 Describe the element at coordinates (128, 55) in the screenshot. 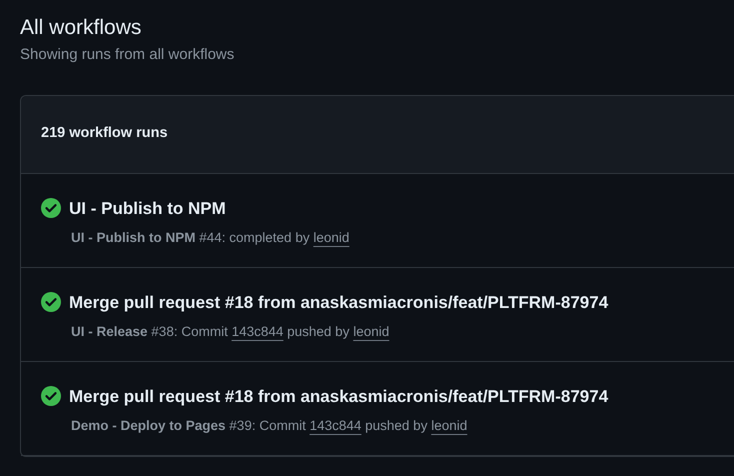

I see `page-subtitle: Showing runs from all workflows` at that location.